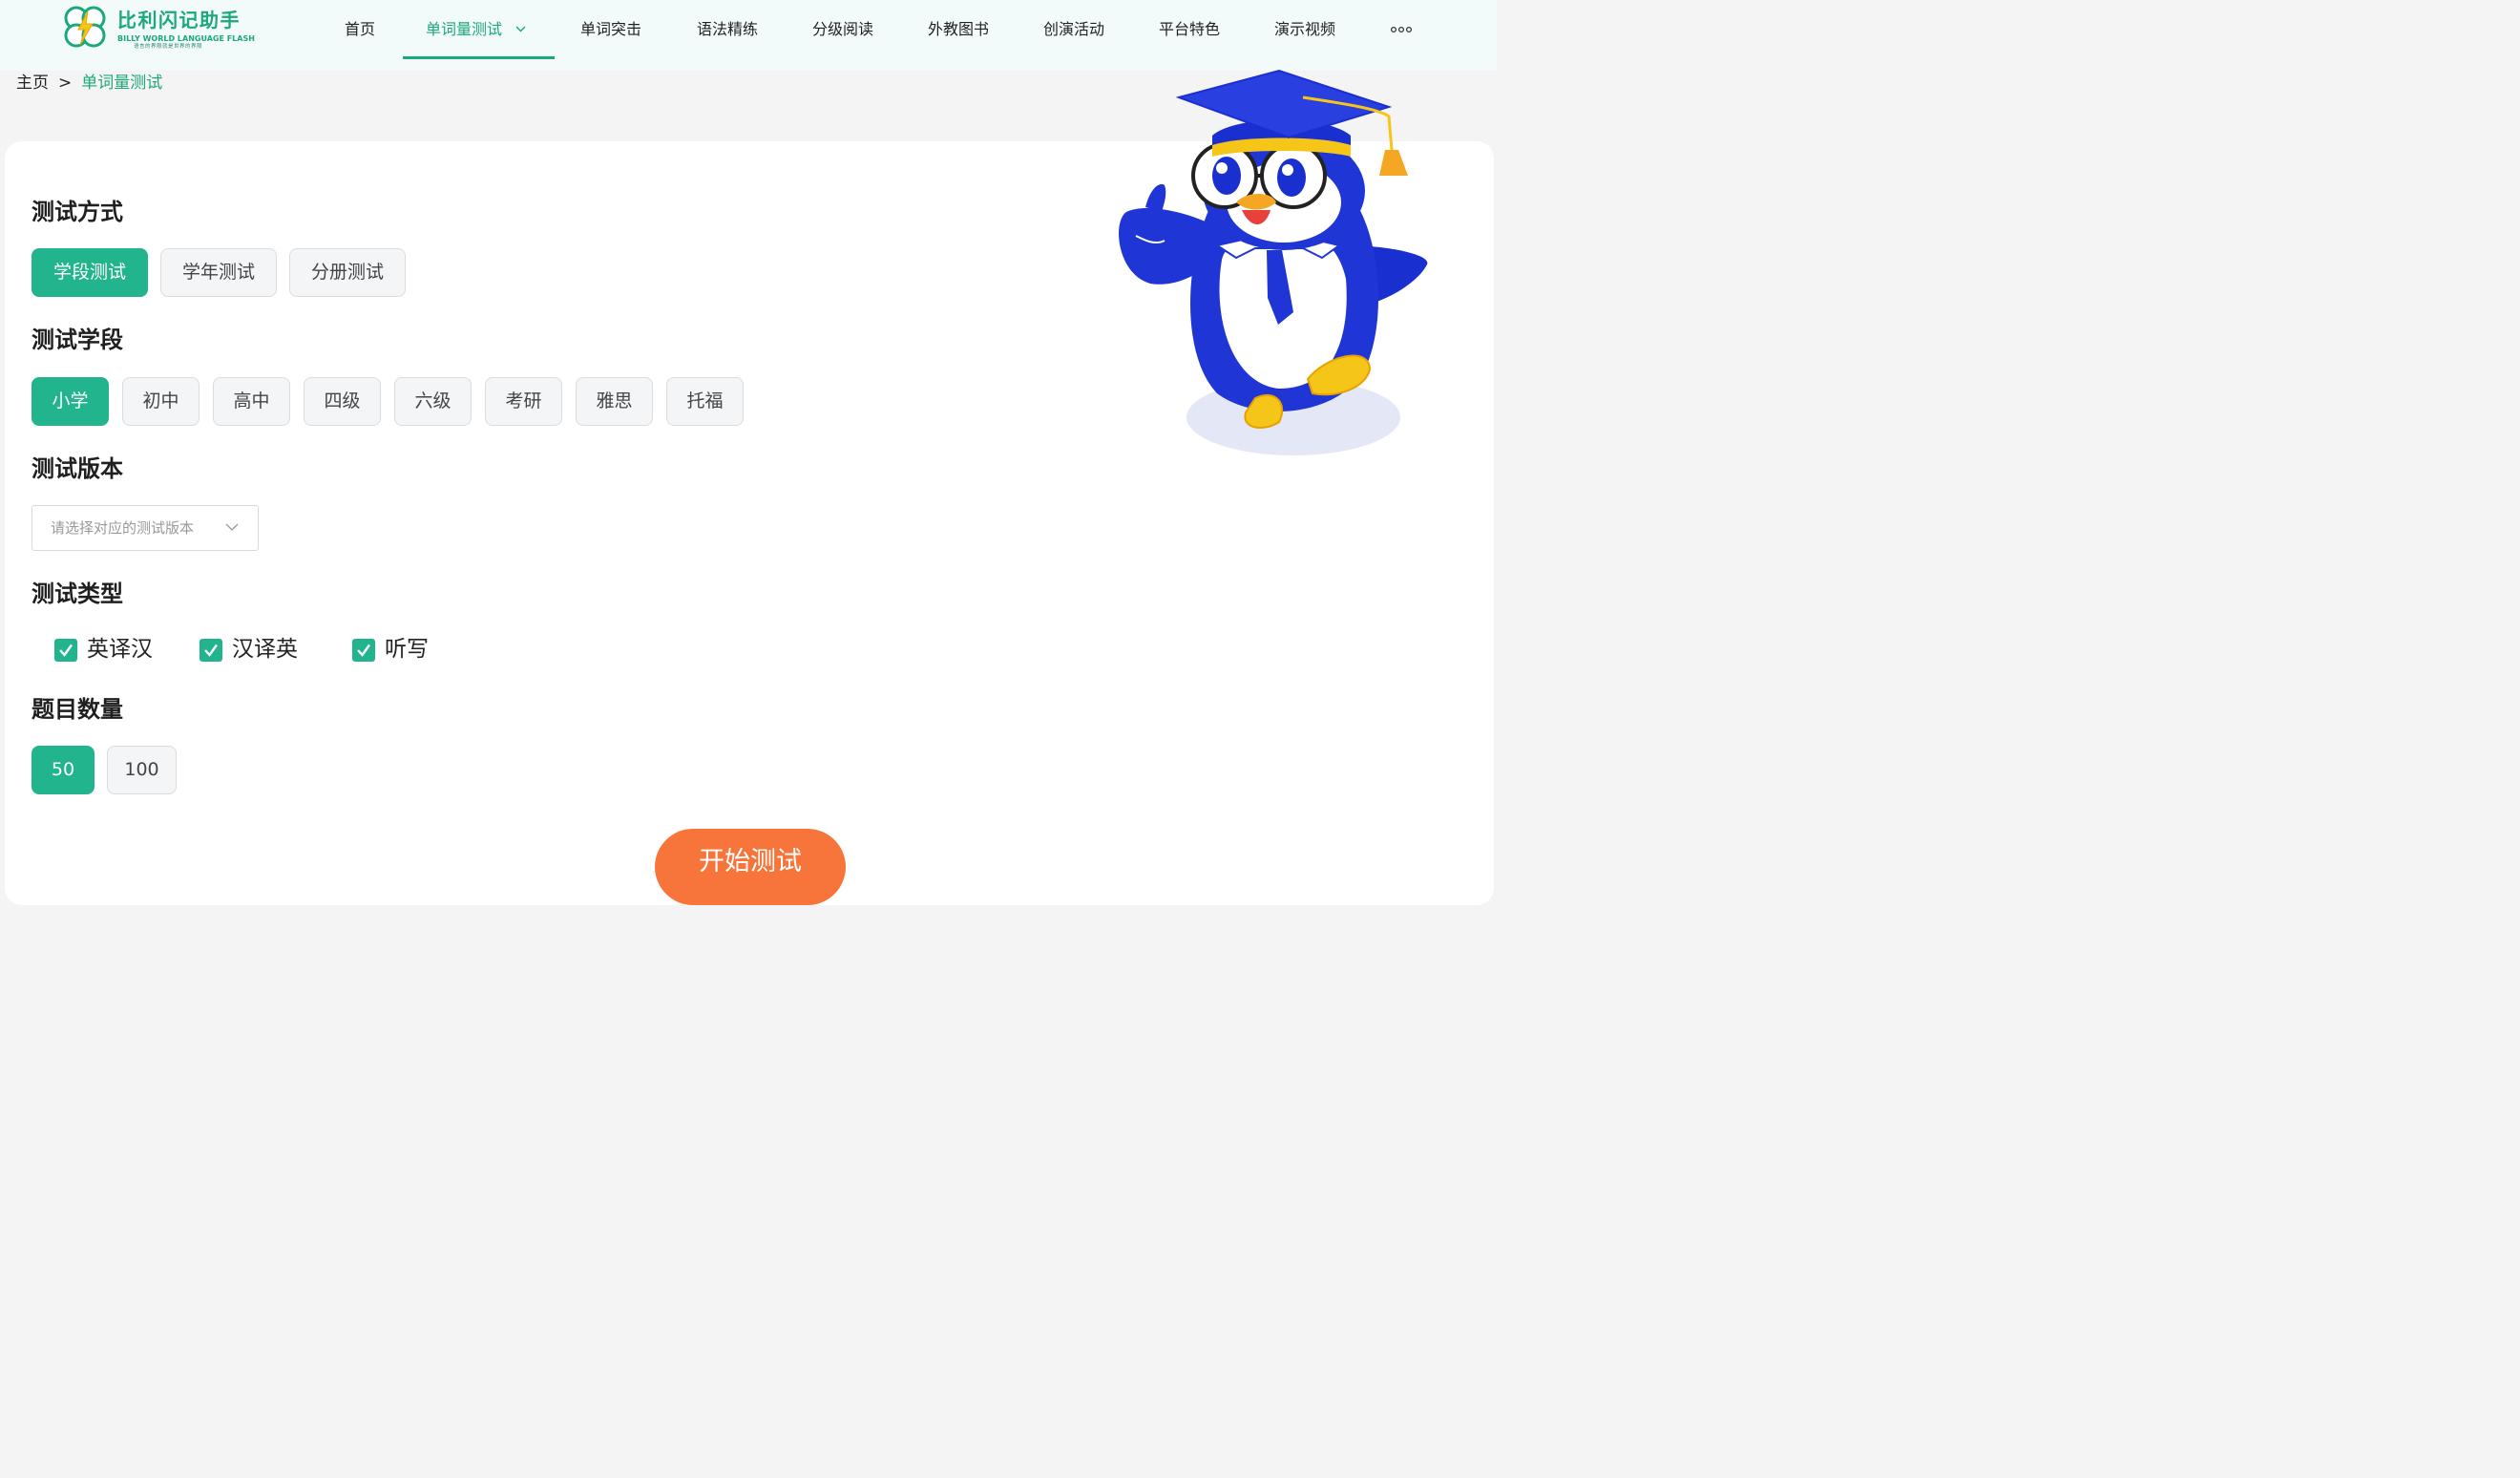 The height and width of the screenshot is (1478, 2520). I want to click on more-dots-icon, so click(1402, 29).